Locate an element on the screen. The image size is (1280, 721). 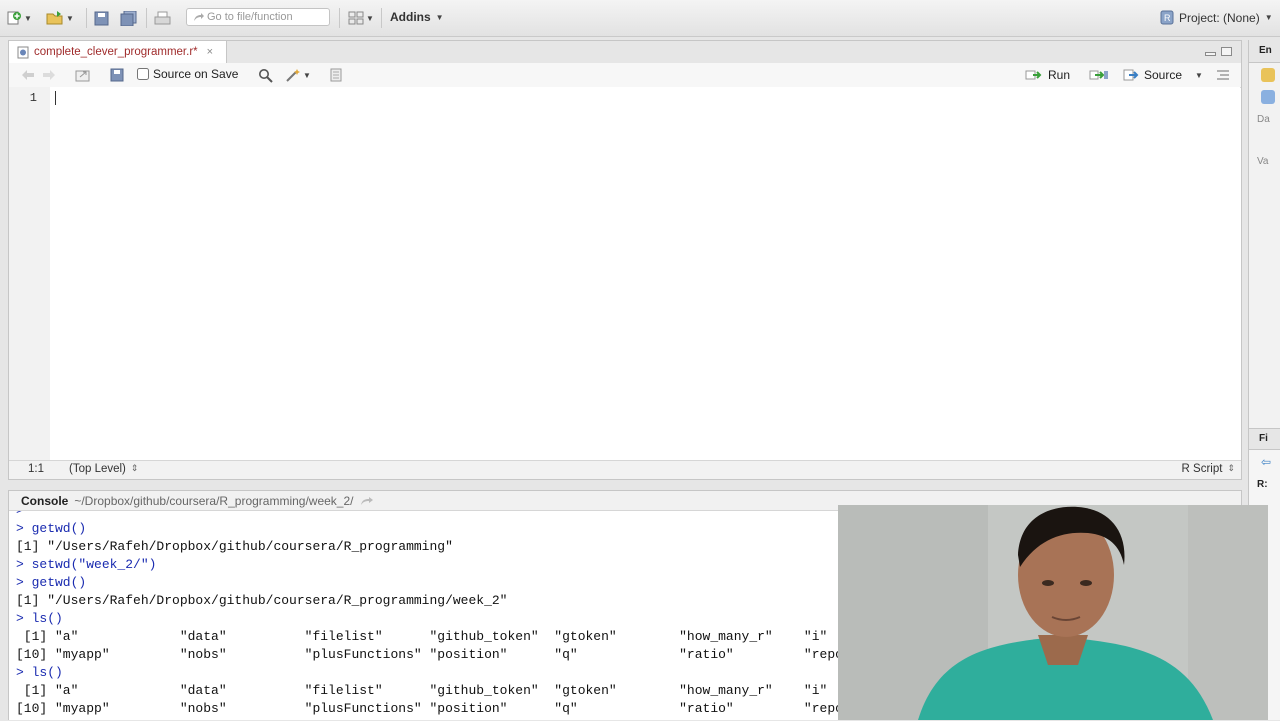
magic-wand-icon is located at coordinates (293, 75).